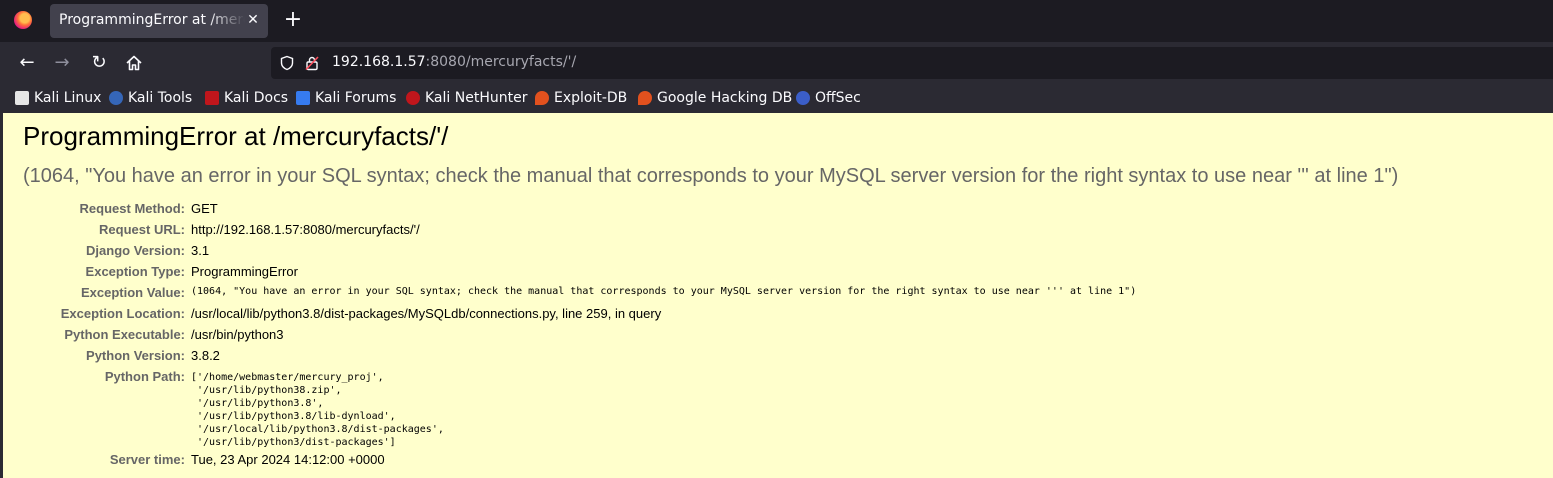  I want to click on url-text: 192.168.1.57:8080/mercuryfacts/'/, so click(454, 62).